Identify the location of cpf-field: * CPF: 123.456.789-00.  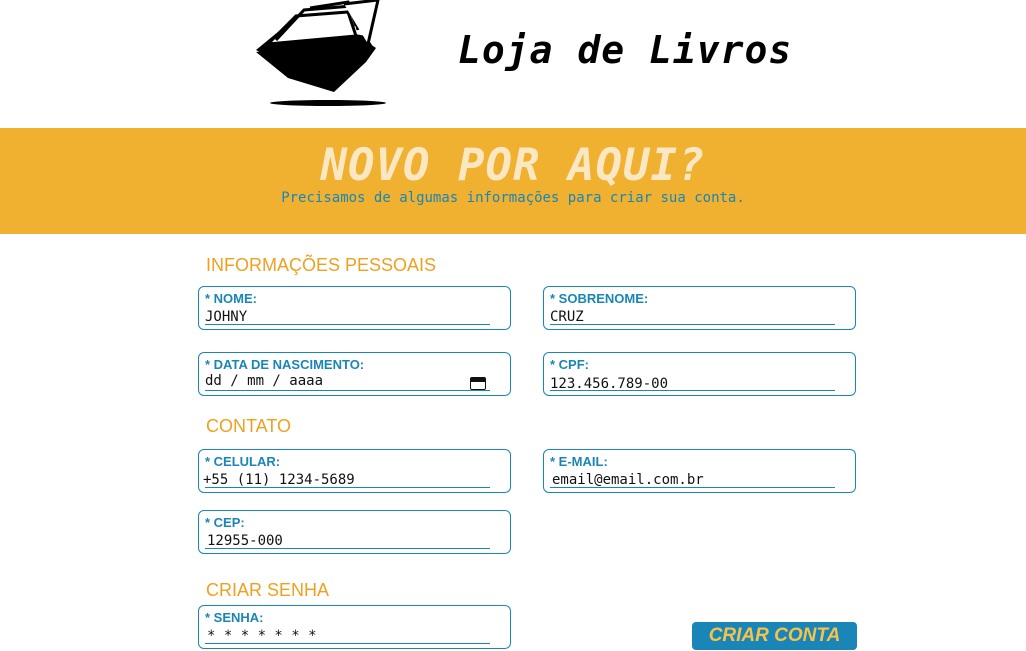
(699, 374).